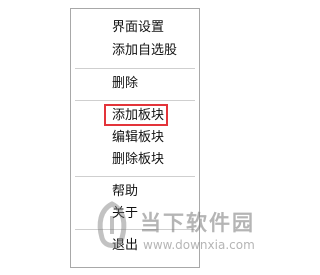 This screenshot has height=275, width=320. Describe the element at coordinates (199, 245) in the screenshot. I see `watermark-url: www.downxia.com` at that location.